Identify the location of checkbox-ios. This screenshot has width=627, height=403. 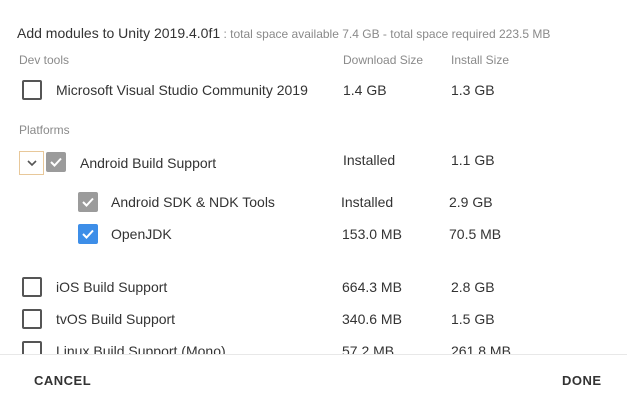
(32, 287).